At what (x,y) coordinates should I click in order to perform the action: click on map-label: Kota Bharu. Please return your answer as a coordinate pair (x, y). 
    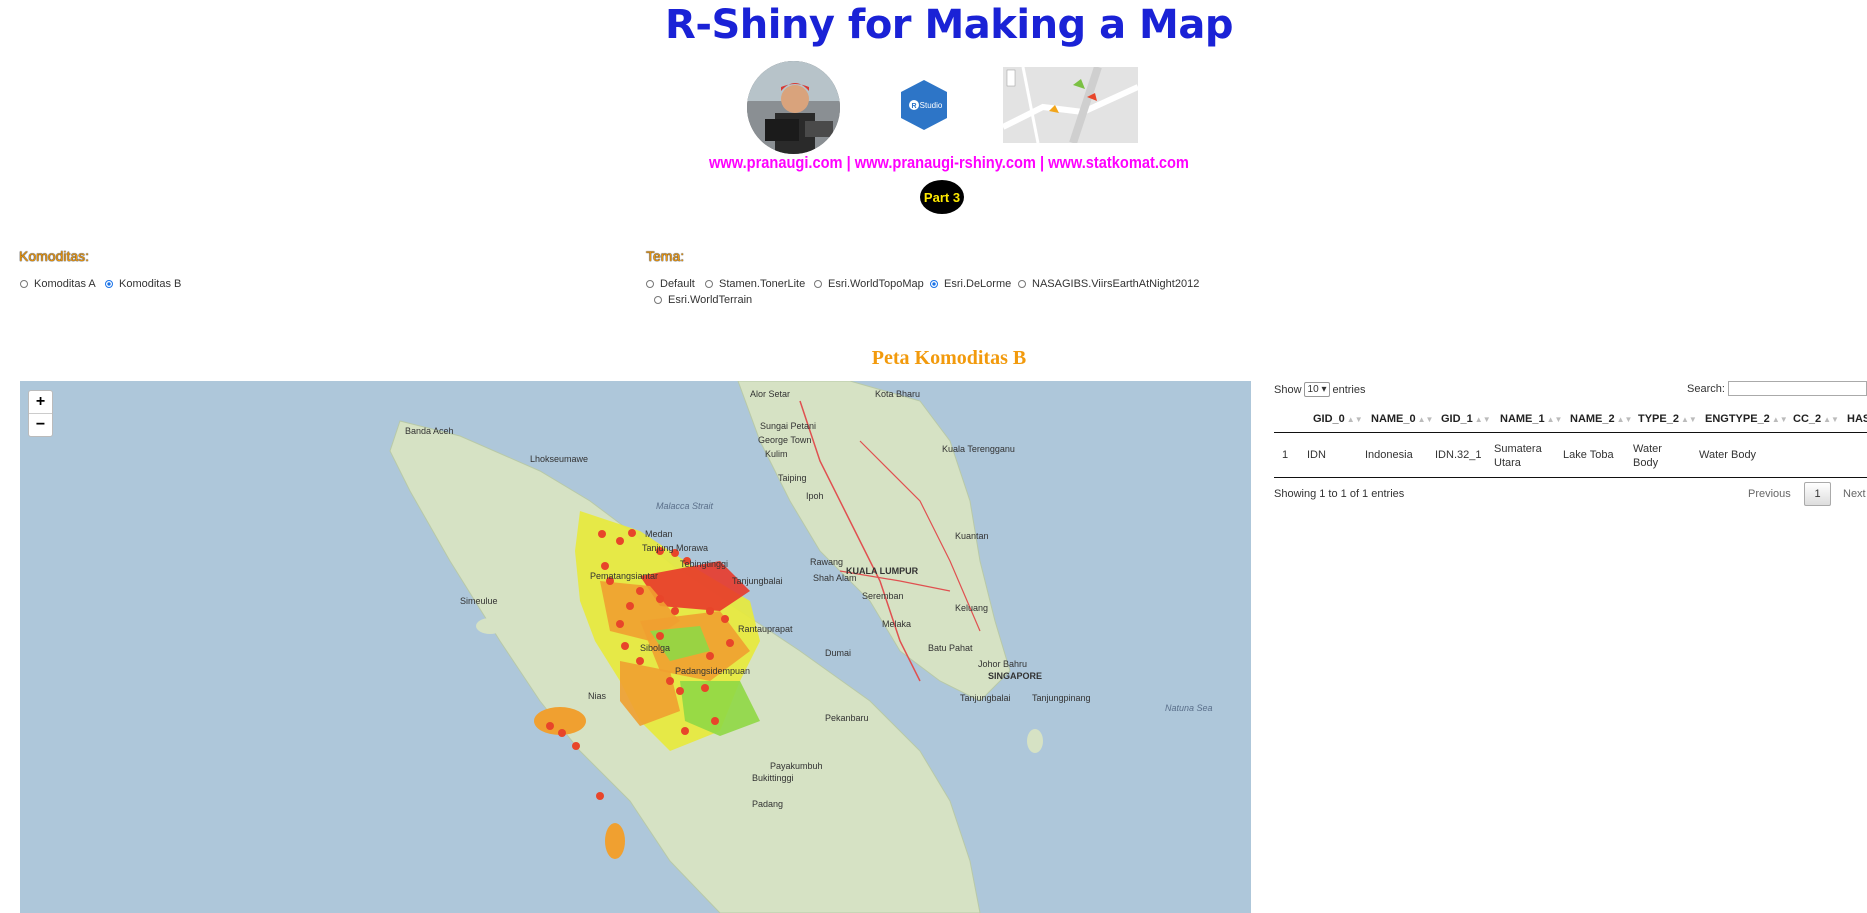
    Looking at the image, I should click on (898, 394).